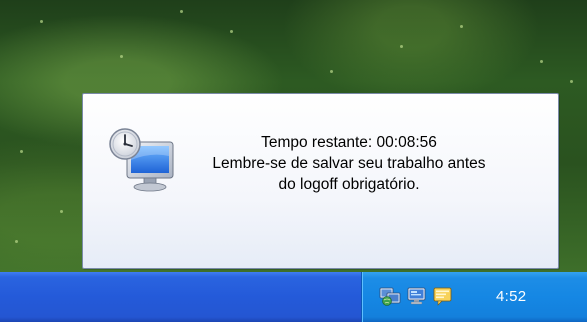 Image resolution: width=587 pixels, height=322 pixels. I want to click on messenger-icon, so click(443, 296).